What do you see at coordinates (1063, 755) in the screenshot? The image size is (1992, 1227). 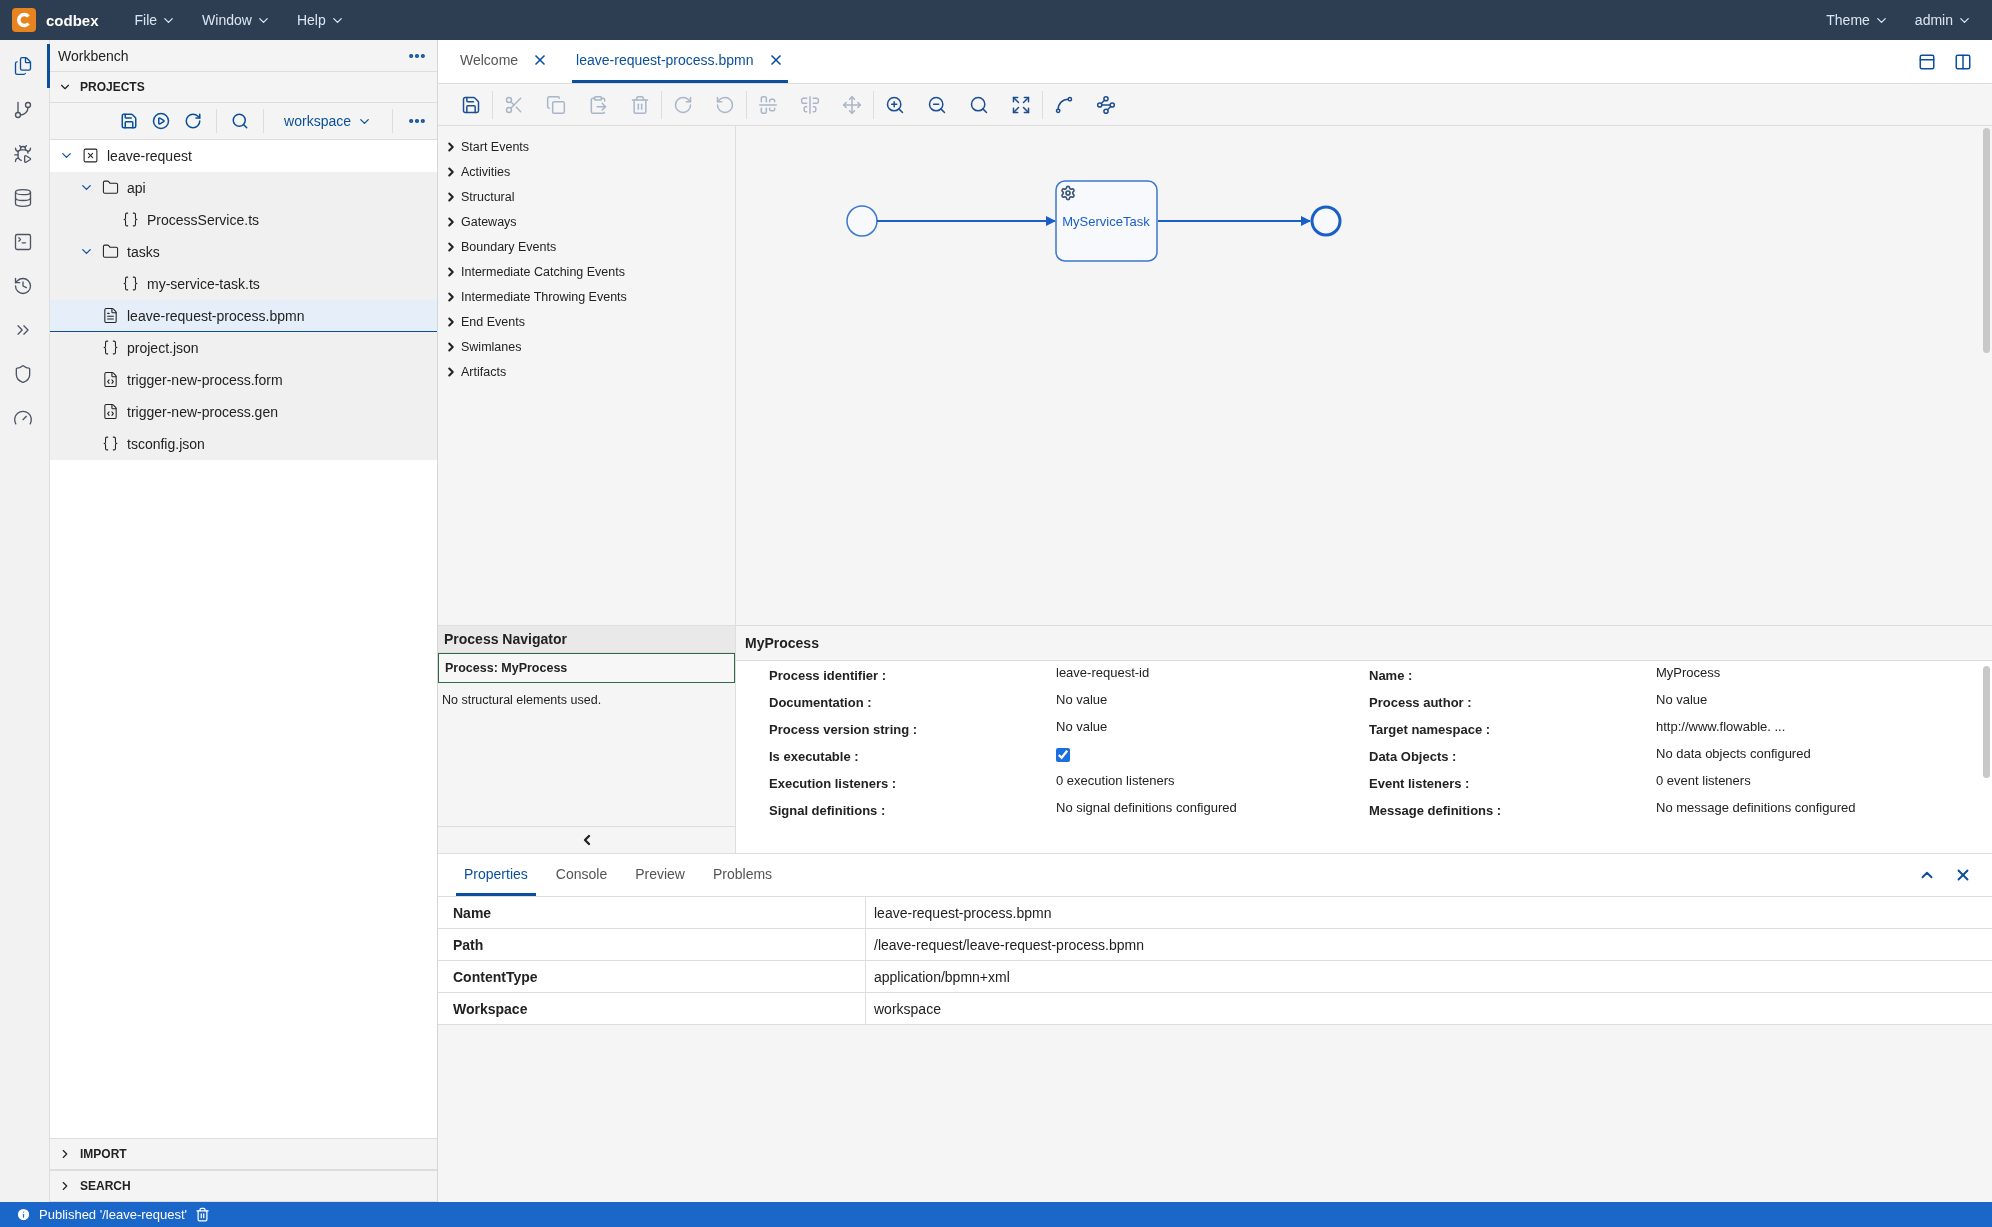 I see `executable-checkbox` at bounding box center [1063, 755].